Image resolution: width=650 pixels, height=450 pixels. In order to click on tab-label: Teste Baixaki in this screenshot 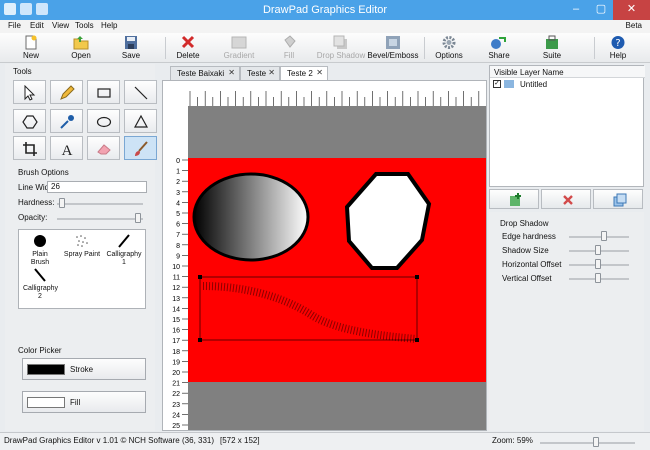, I will do `click(201, 73)`.